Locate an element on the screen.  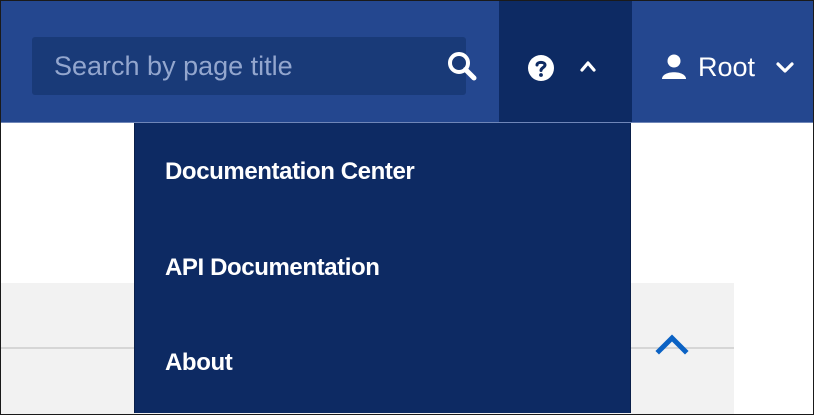
help-menu-toggle is located at coordinates (565, 61).